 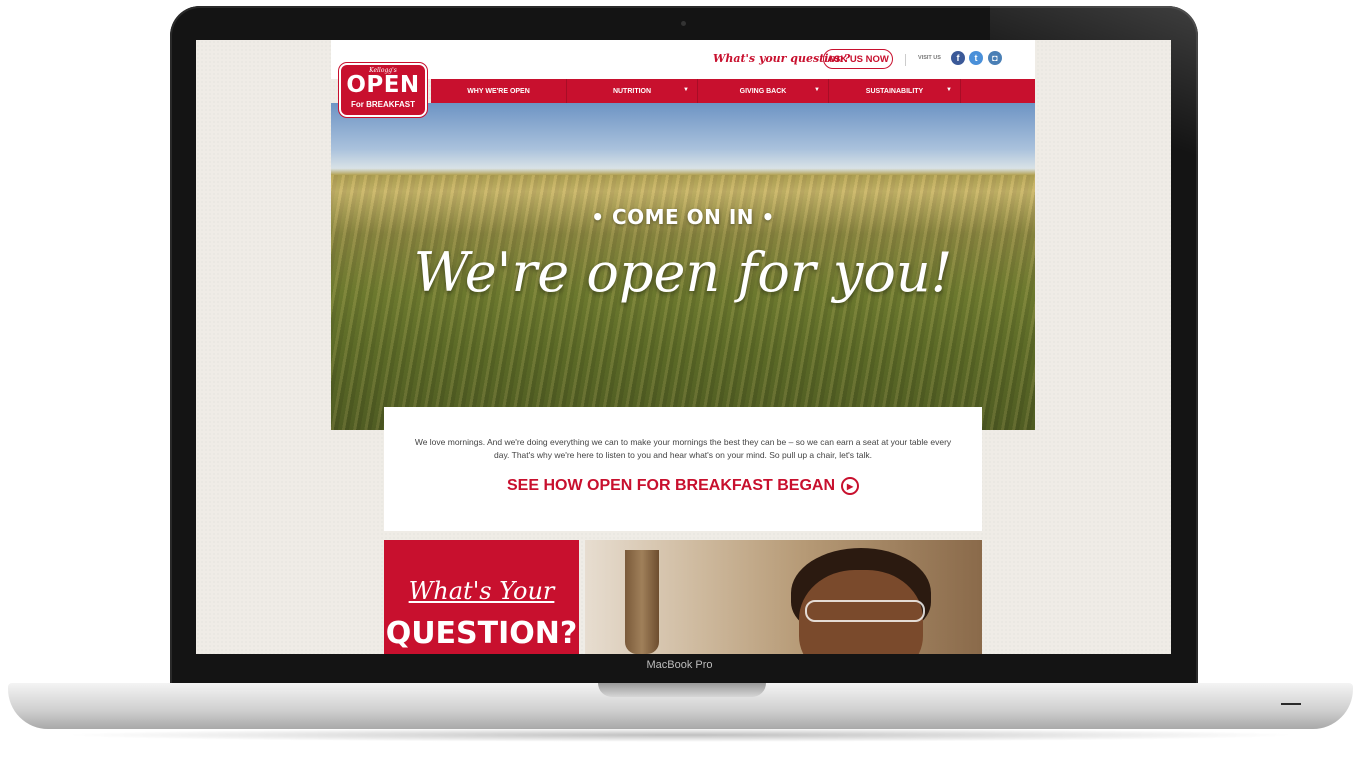 What do you see at coordinates (383, 85) in the screenshot?
I see `logo-line1: OPEN` at bounding box center [383, 85].